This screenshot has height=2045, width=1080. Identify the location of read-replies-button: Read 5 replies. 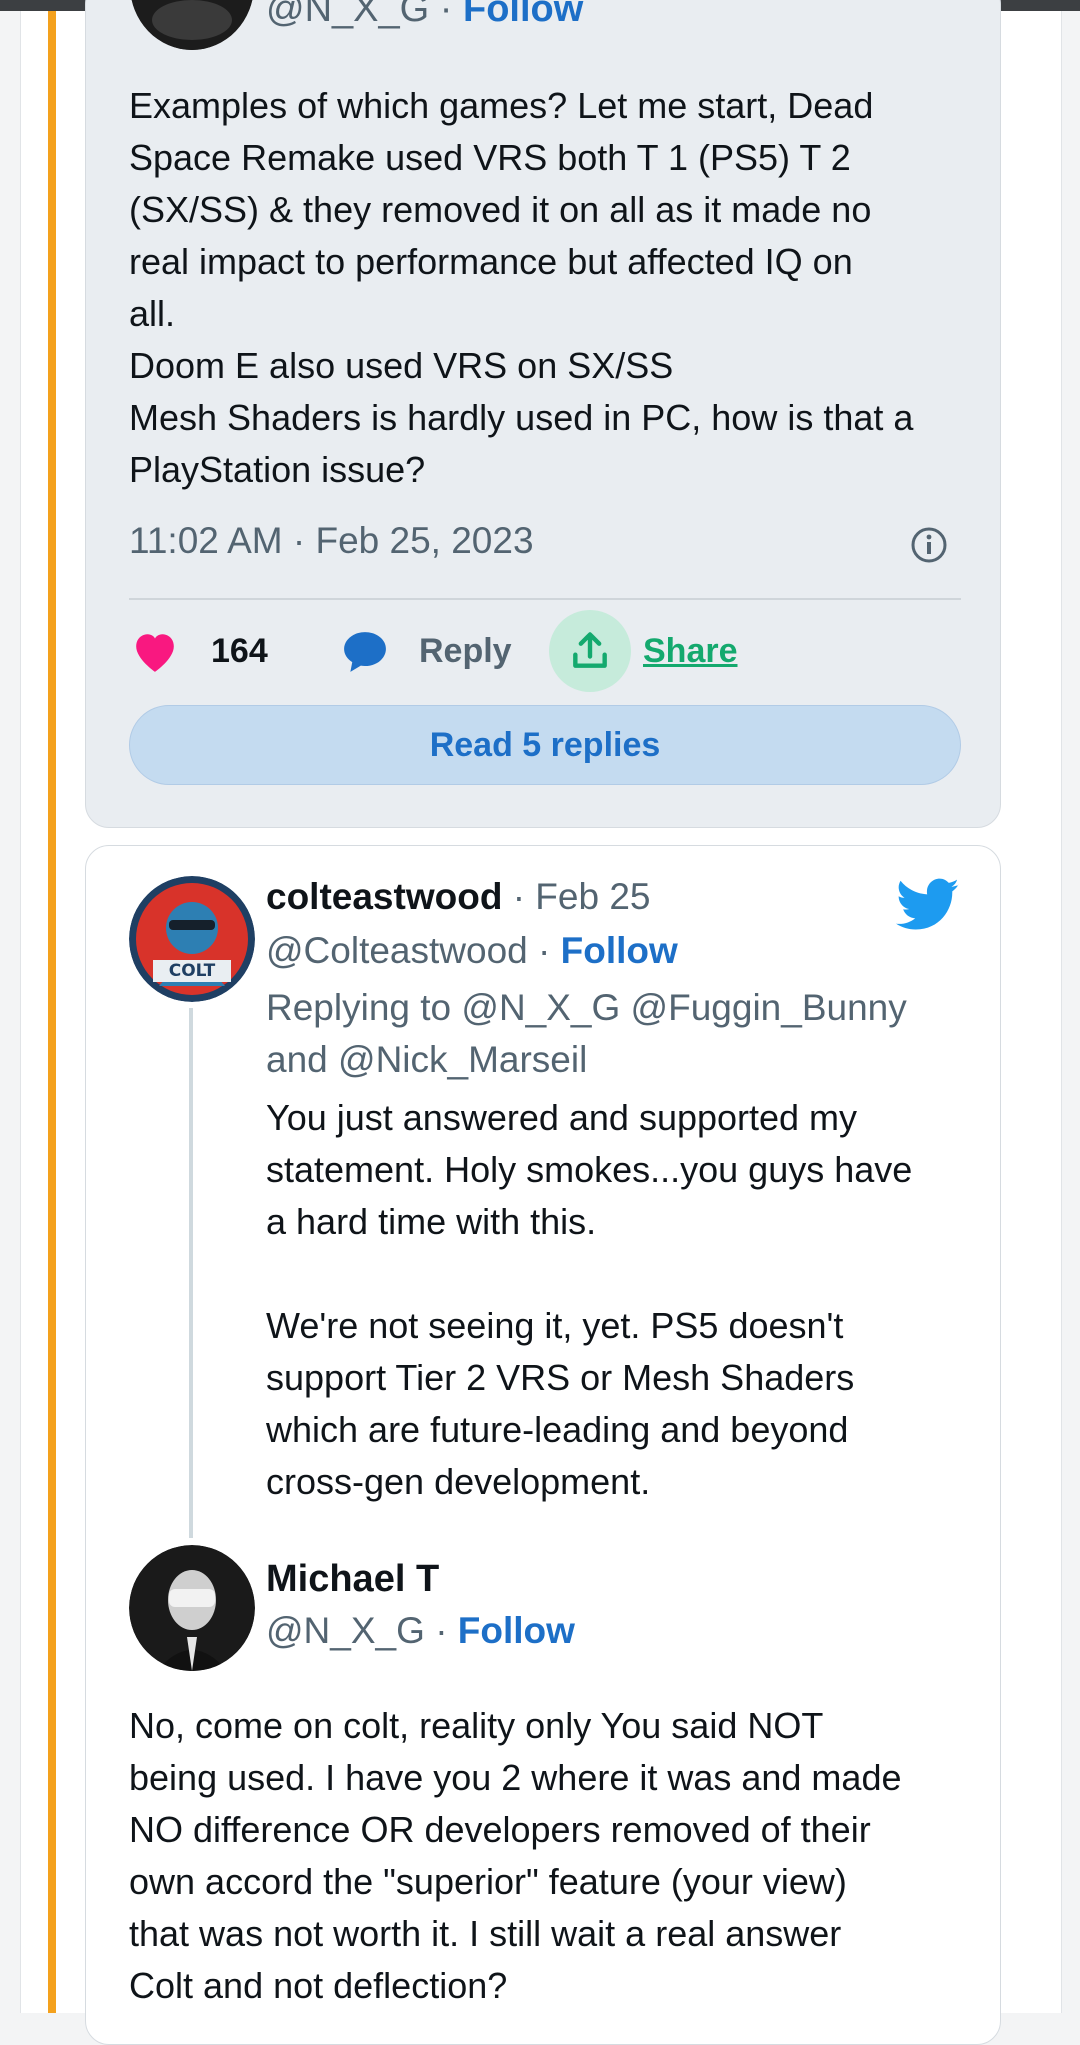
(545, 745).